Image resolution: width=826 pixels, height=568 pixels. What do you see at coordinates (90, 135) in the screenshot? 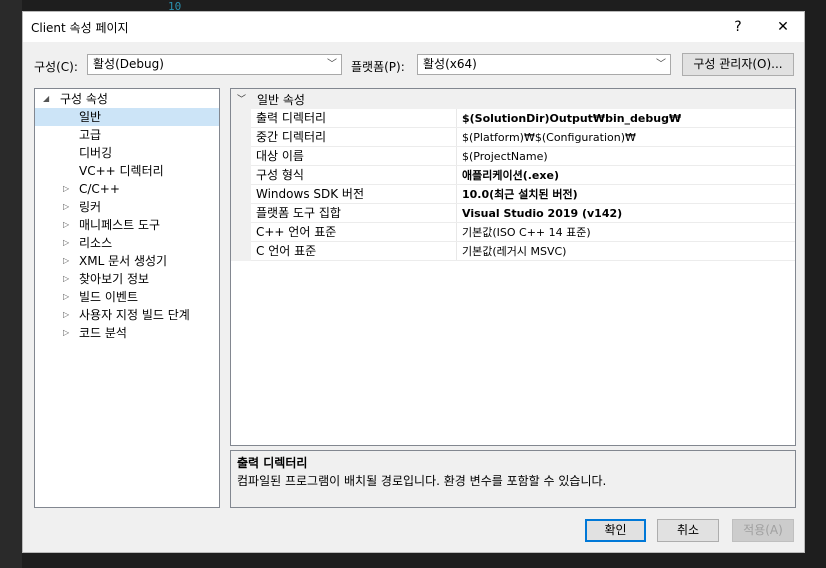
I see `tree-item-label: 고급` at bounding box center [90, 135].